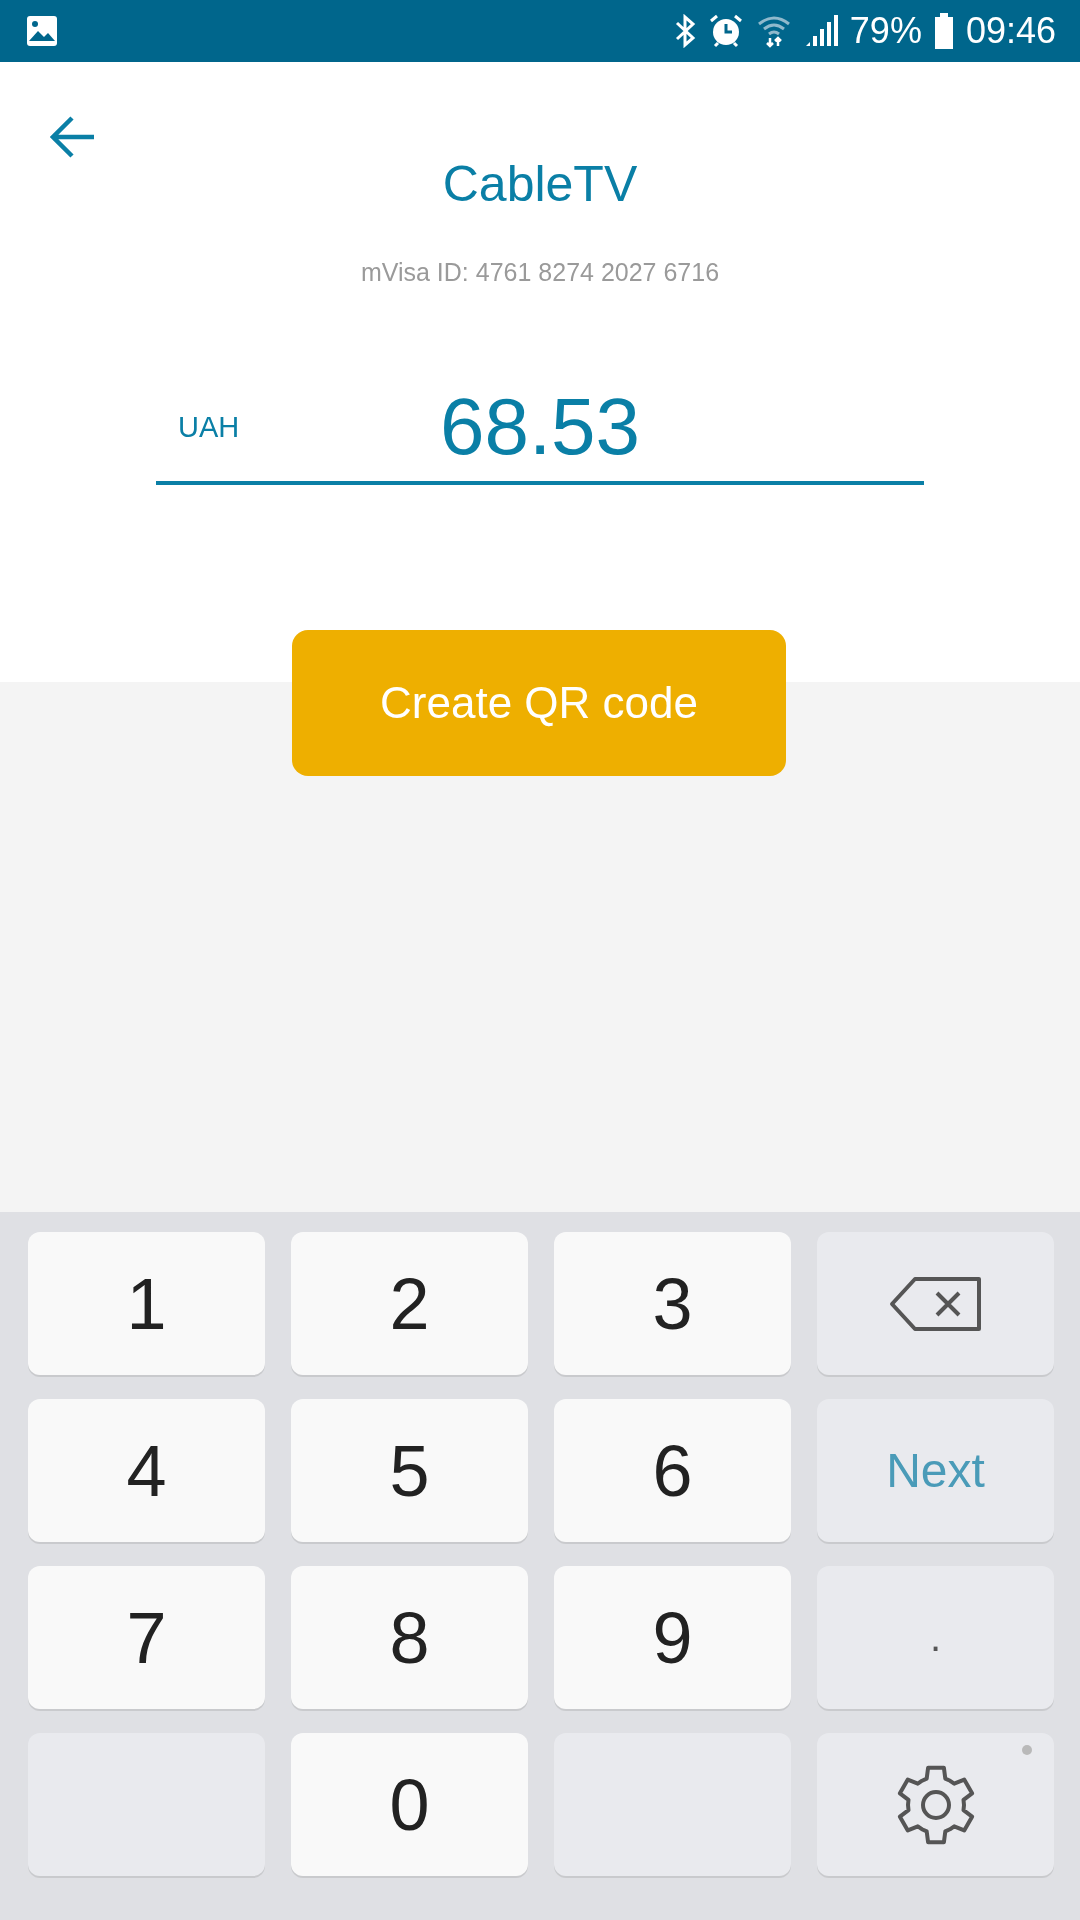 The height and width of the screenshot is (1920, 1080). Describe the element at coordinates (146, 1470) in the screenshot. I see `key: 4` at that location.